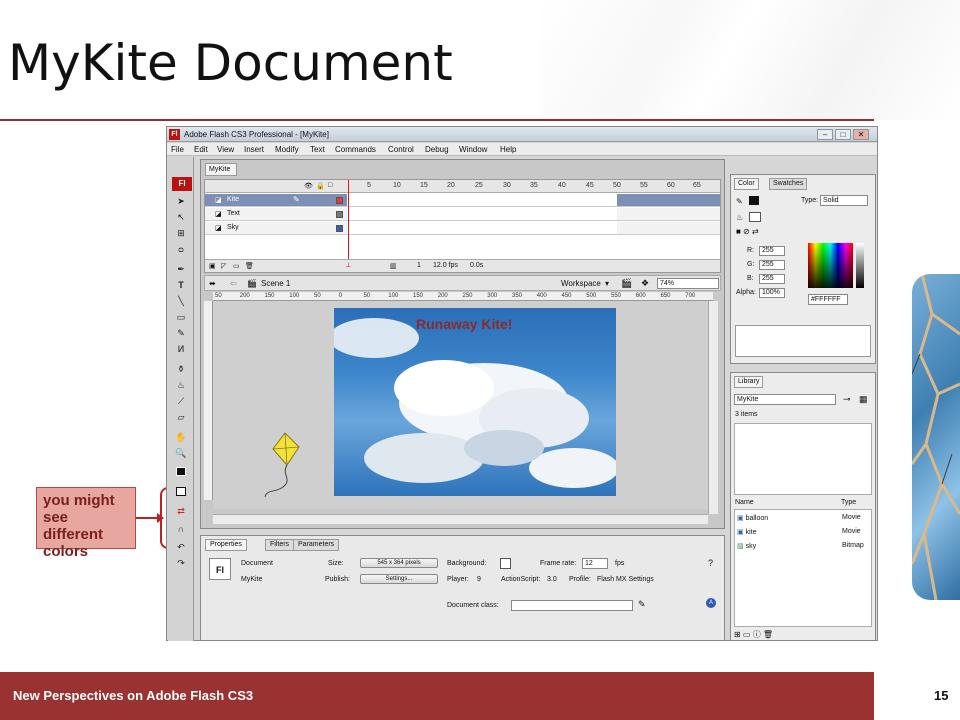 The height and width of the screenshot is (720, 960). What do you see at coordinates (212, 266) in the screenshot?
I see `insert-layer-icon: ▣` at bounding box center [212, 266].